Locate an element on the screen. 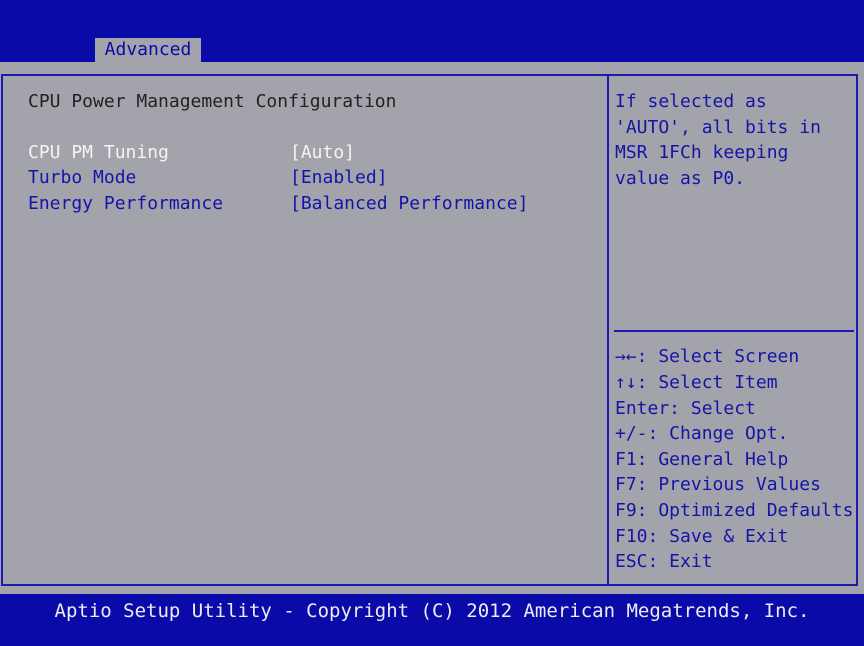 This screenshot has width=864, height=646. key-hint-esc-exit: ESC: Exit is located at coordinates (664, 561).